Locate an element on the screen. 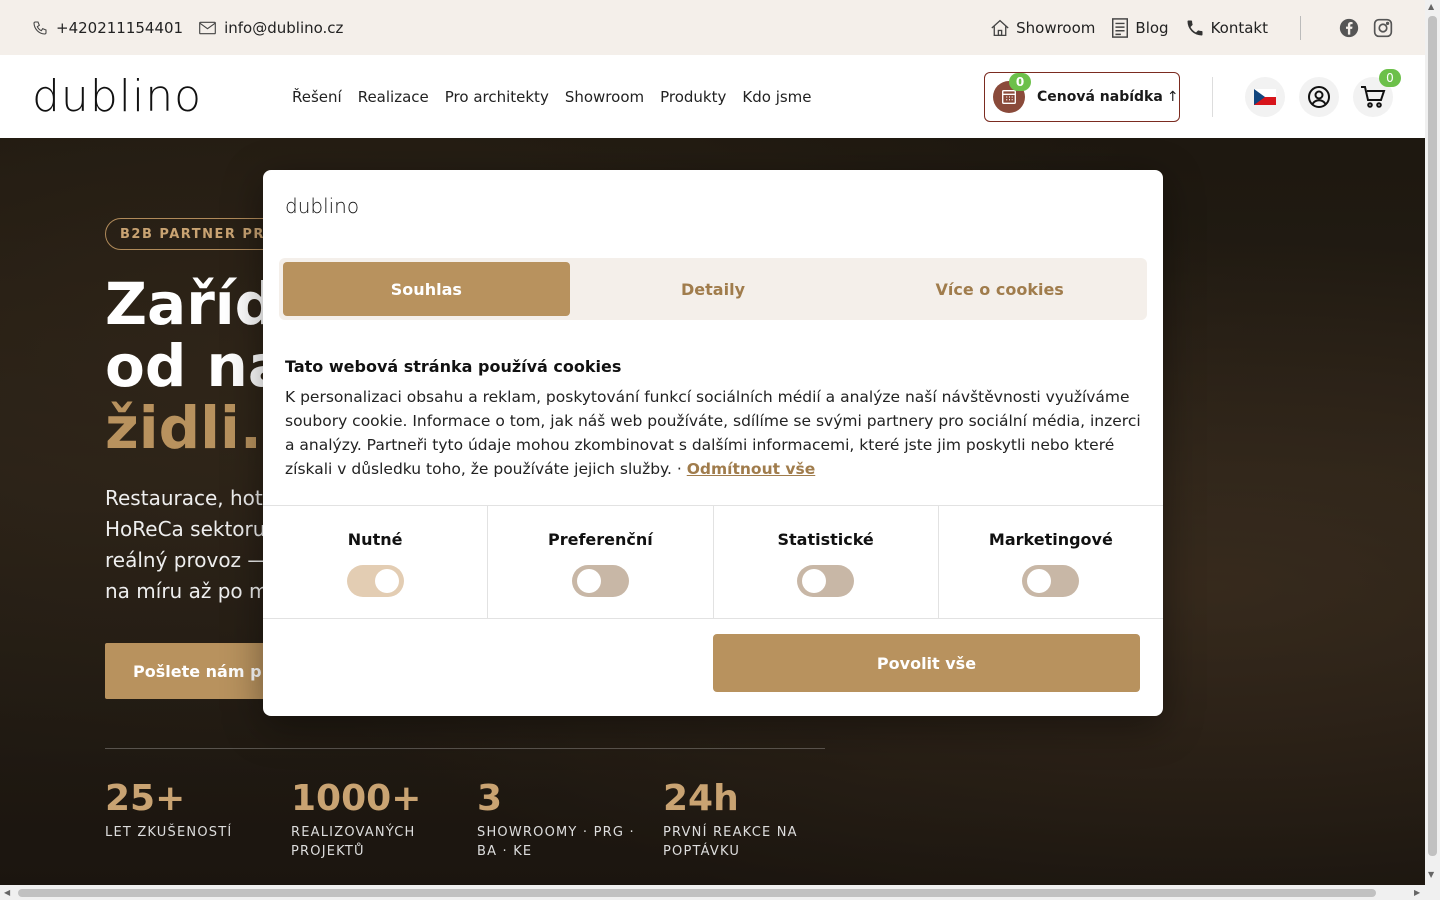 This screenshot has height=900, width=1440. stat-item: 3 SHOWROOMY · PRG · BA · KE is located at coordinates (557, 819).